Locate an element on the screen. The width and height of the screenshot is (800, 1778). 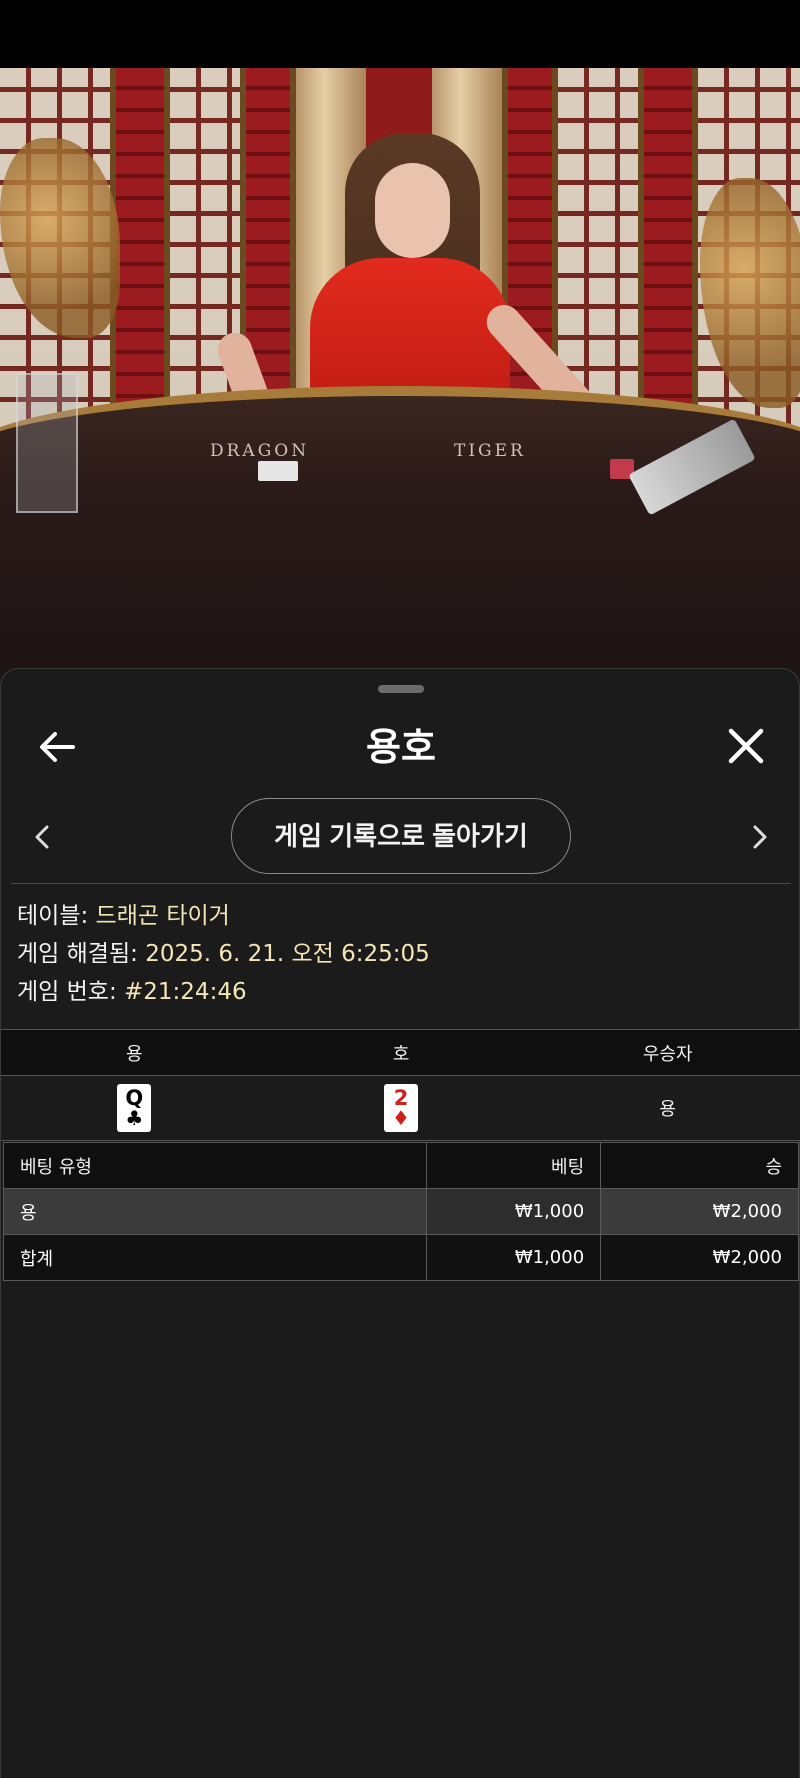
header-win: 승 is located at coordinates (699, 1165).